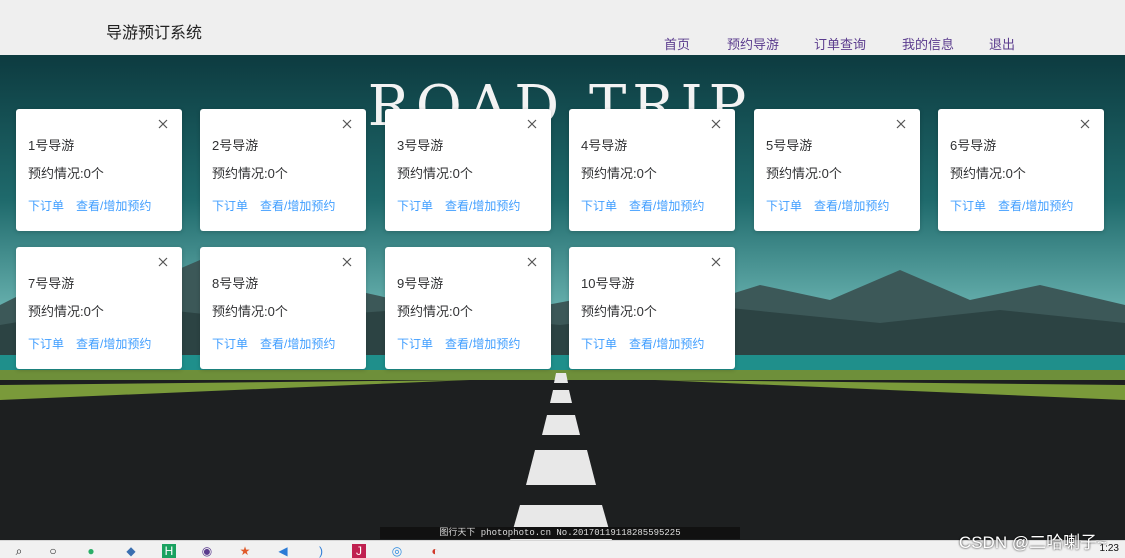  Describe the element at coordinates (53, 551) in the screenshot. I see `task-view-icon: ○` at that location.